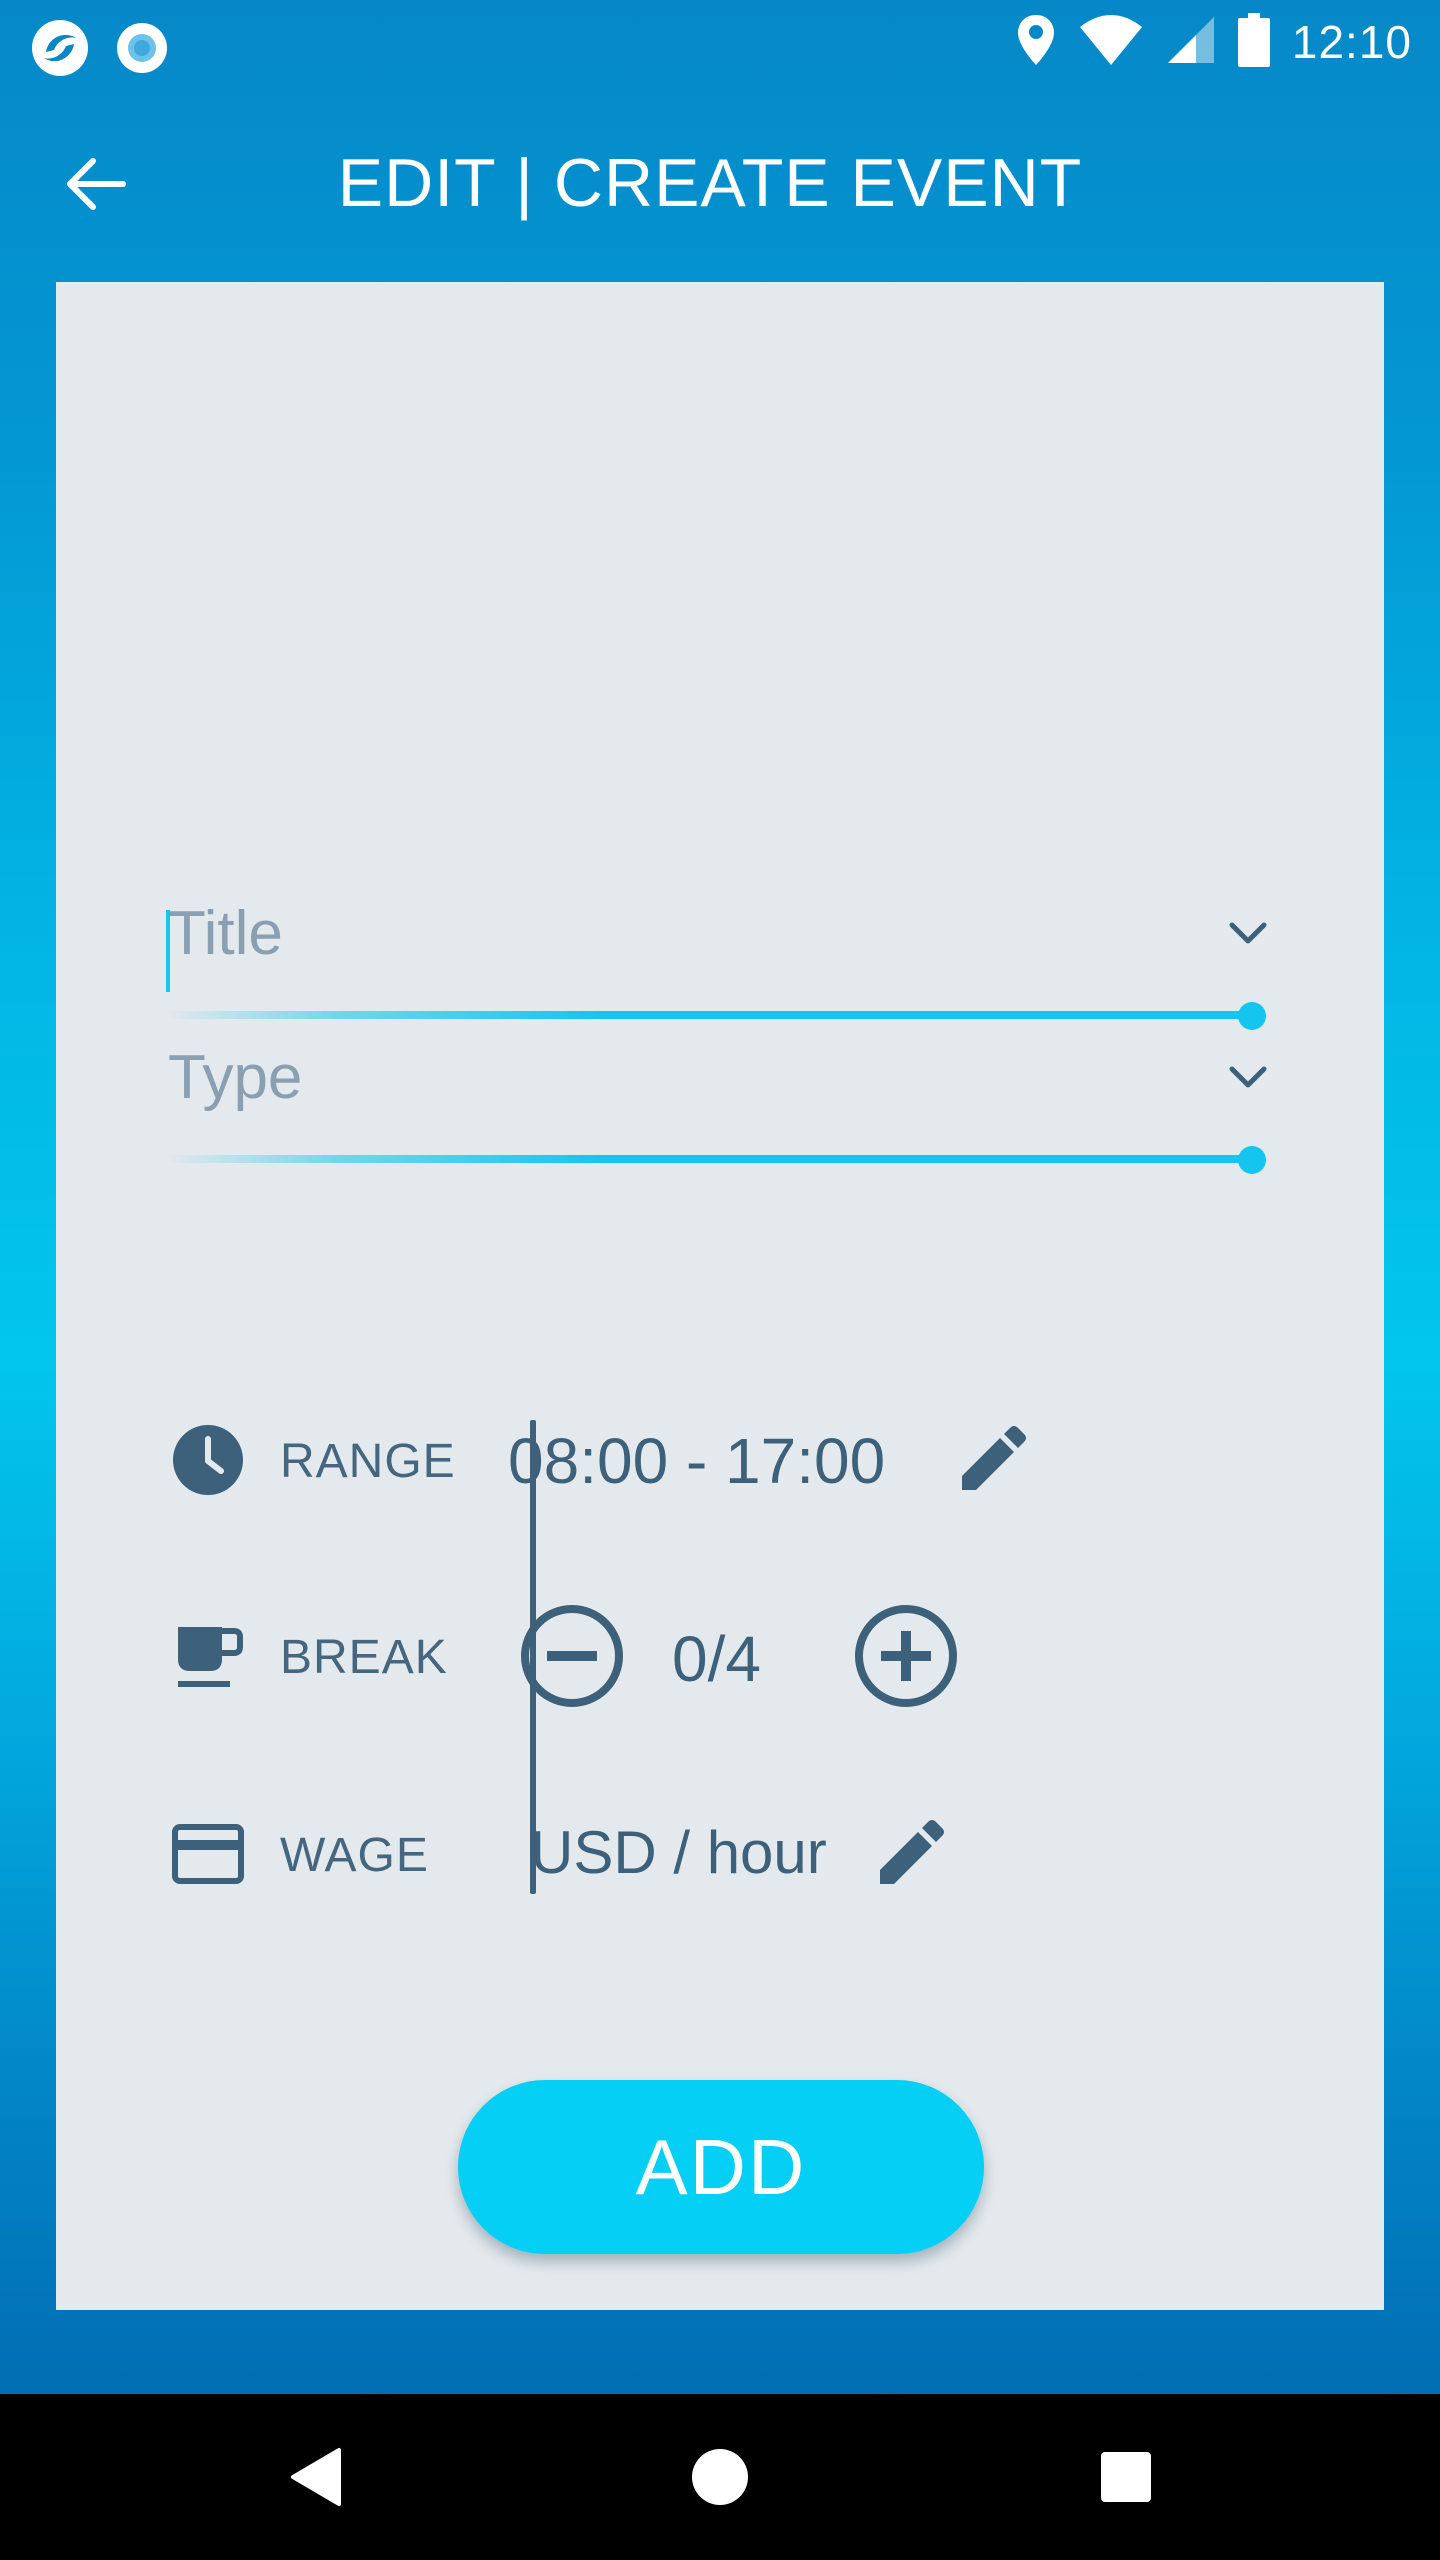 This screenshot has width=1440, height=2560. I want to click on title-input, so click(692, 933).